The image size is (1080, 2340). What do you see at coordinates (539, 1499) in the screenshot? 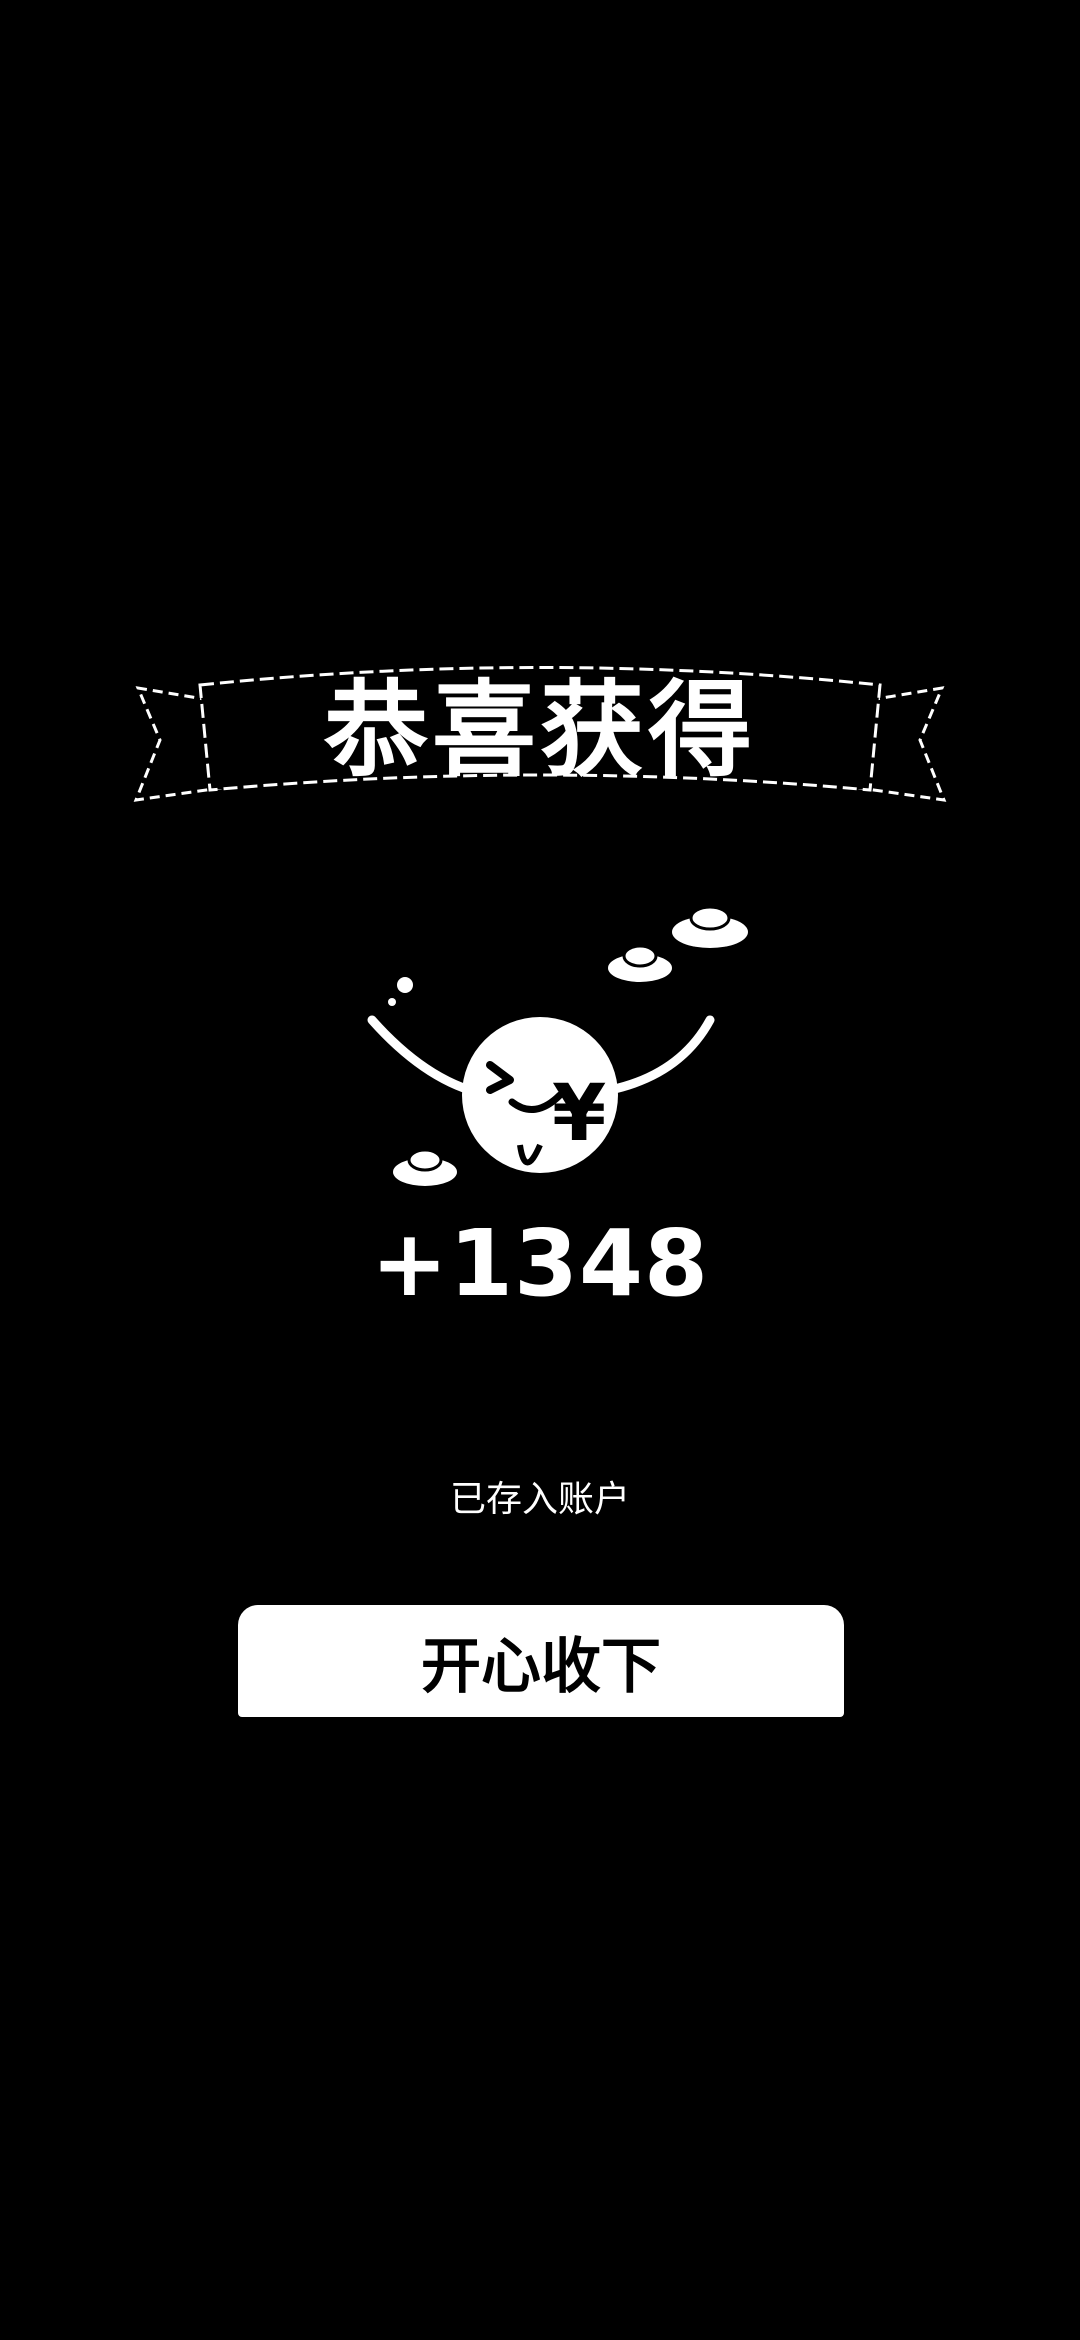
I see `deposited-status-text: 已存入账户` at bounding box center [539, 1499].